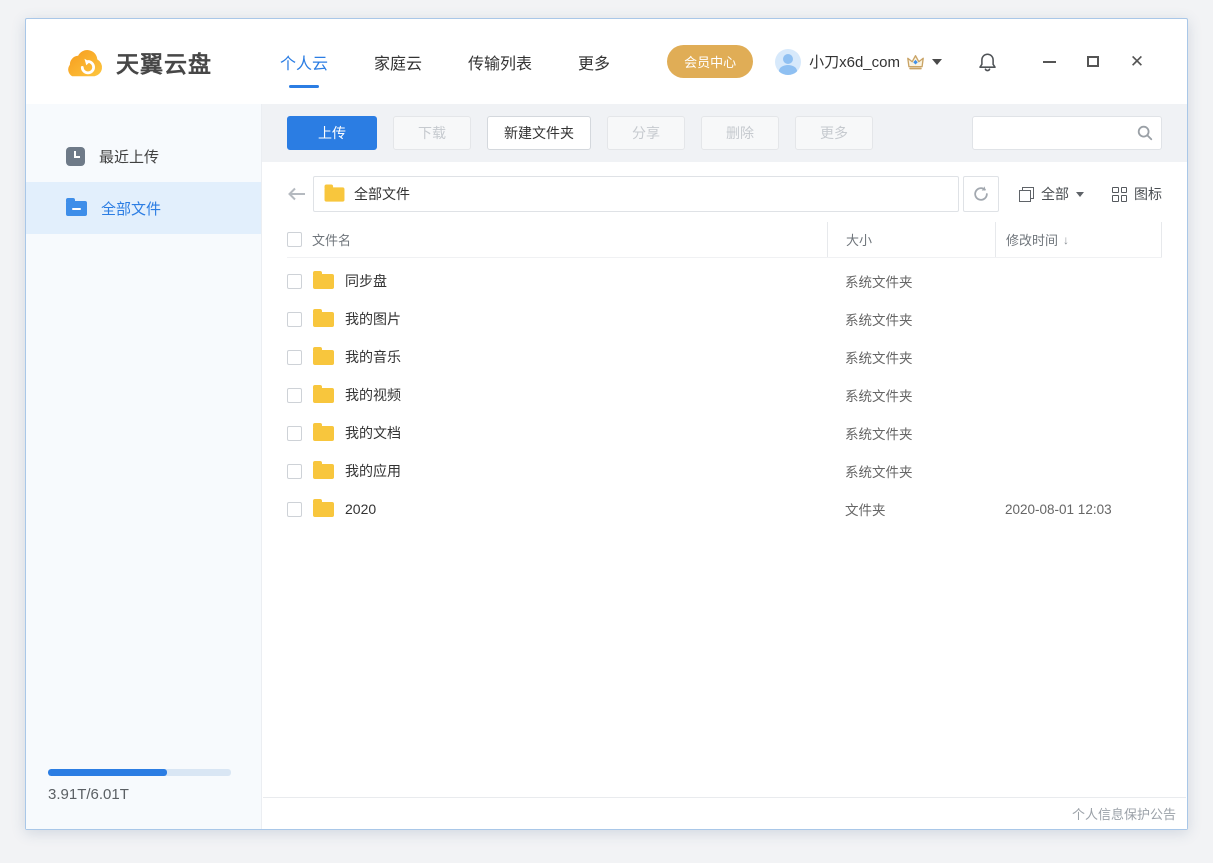 This screenshot has height=863, width=1213. What do you see at coordinates (331, 239) in the screenshot?
I see `column-header-name: 文件名` at bounding box center [331, 239].